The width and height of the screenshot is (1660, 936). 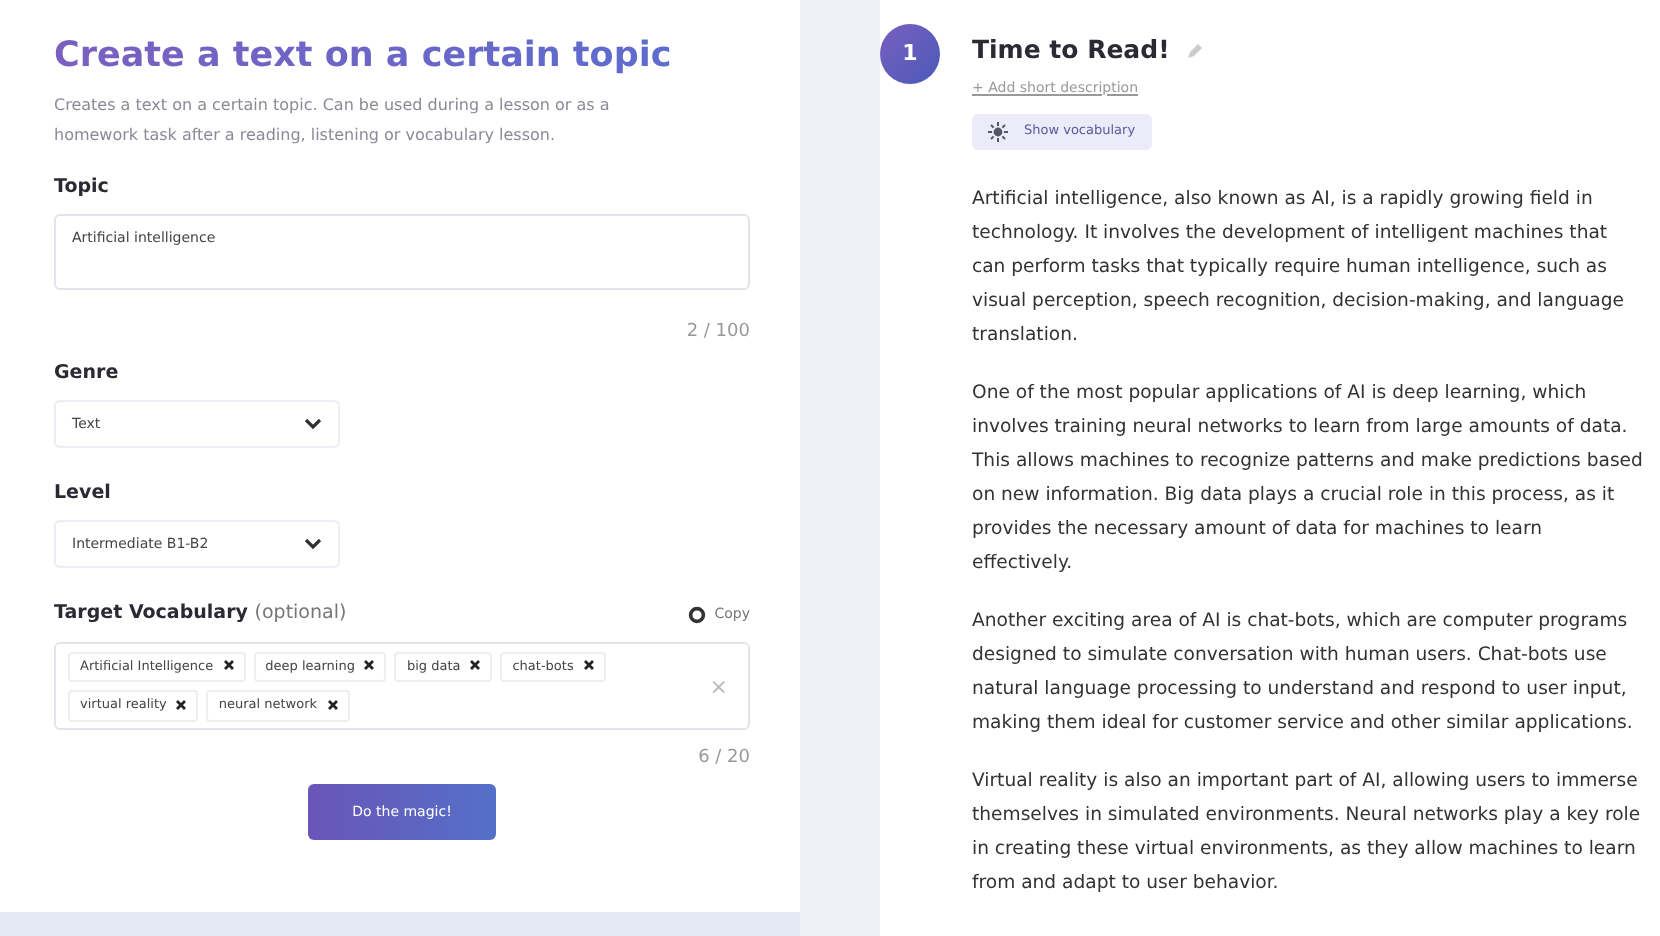 I want to click on genre-label: Genre, so click(x=87, y=373).